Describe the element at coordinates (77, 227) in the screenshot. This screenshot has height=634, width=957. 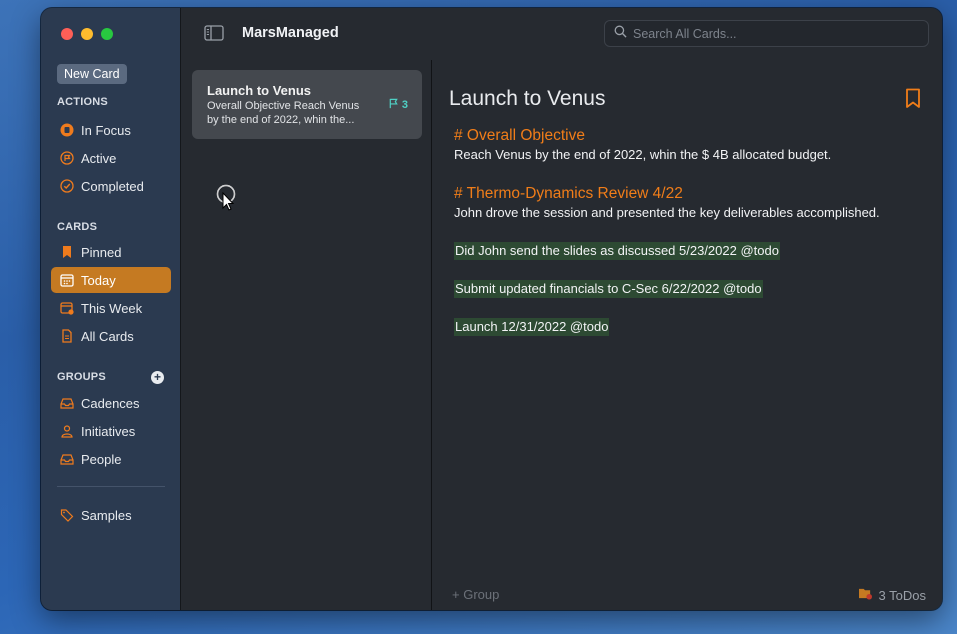
I see `cards-section-title: CARDS` at that location.